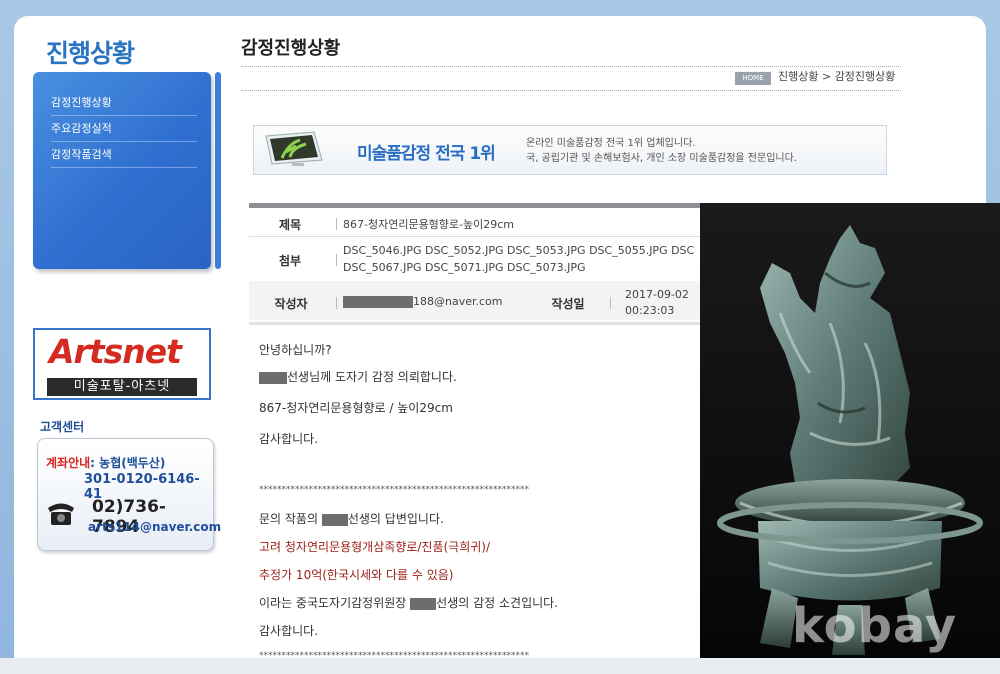 This screenshot has height=674, width=1000. Describe the element at coordinates (875, 626) in the screenshot. I see `photo-watermark: kobay` at that location.